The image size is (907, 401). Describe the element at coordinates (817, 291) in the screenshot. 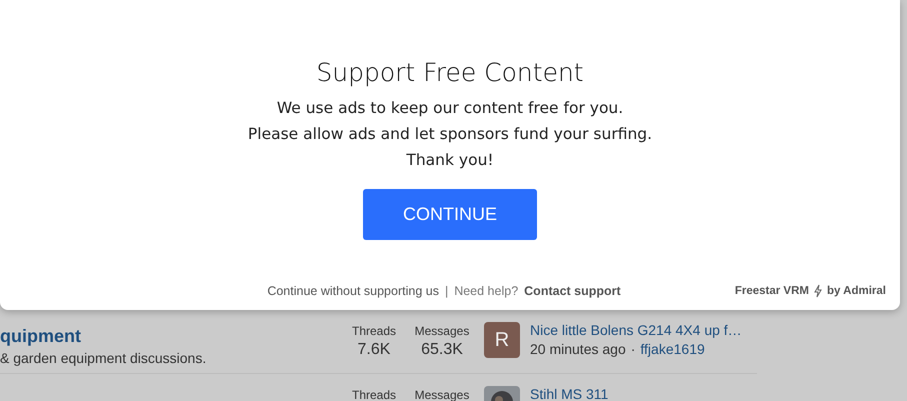

I see `bolt-icon` at that location.